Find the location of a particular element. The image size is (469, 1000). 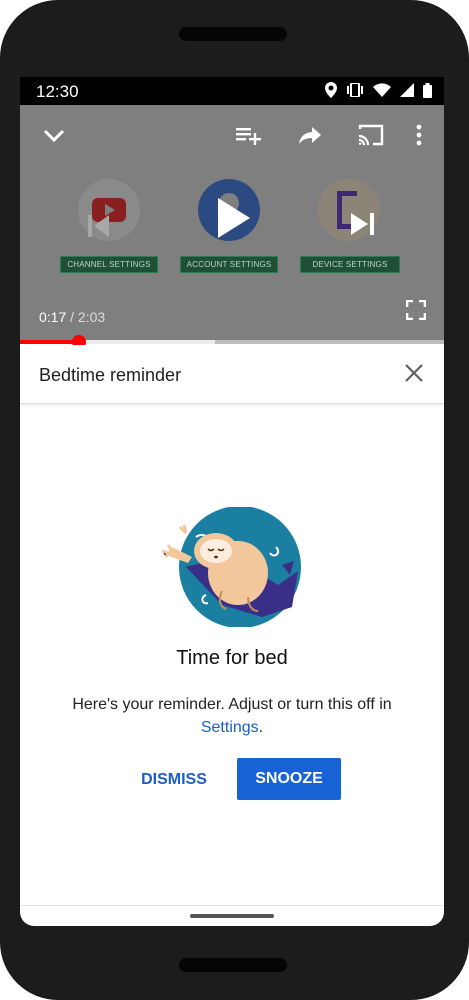

collapse-chevron-icon is located at coordinates (54, 135).